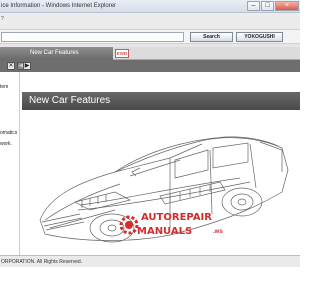 The width and height of the screenshot is (320, 300). Describe the element at coordinates (42, 262) in the screenshot. I see `copyright-text: ORPORATION. All Rights Reserved.` at that location.